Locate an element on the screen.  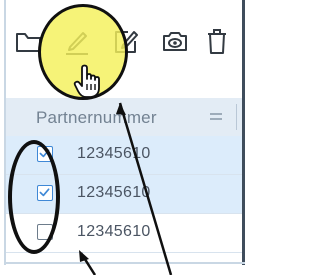
column-menu-icon is located at coordinates (216, 117).